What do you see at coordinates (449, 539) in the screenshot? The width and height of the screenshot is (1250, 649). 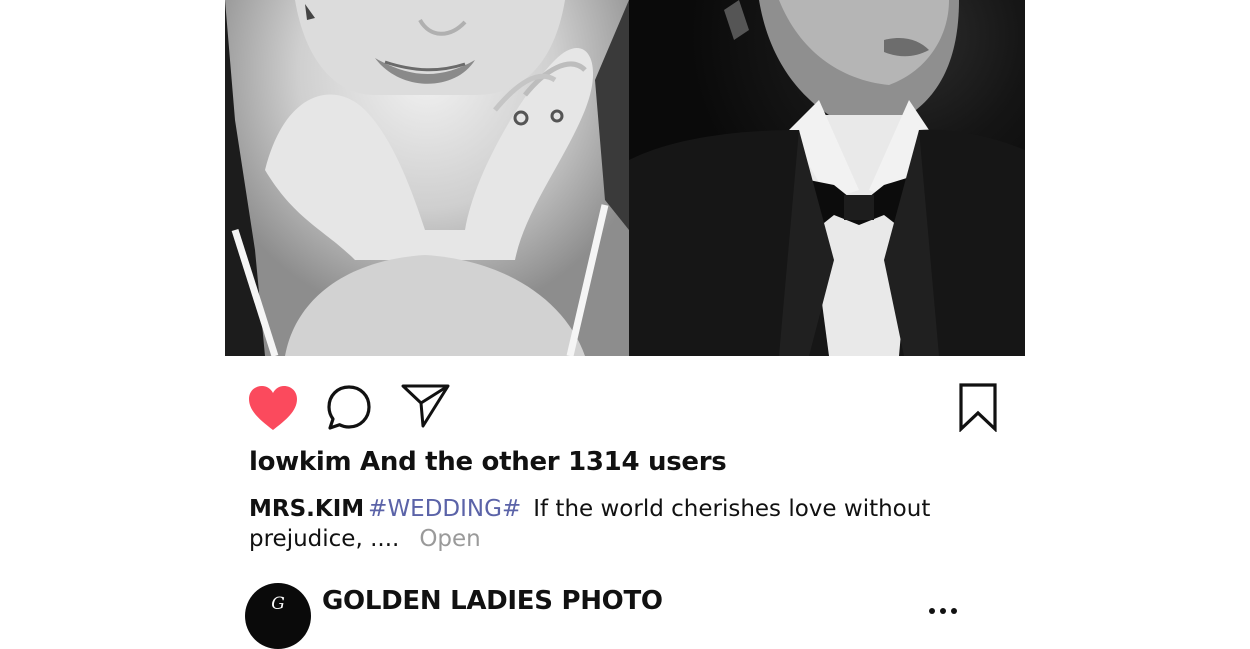 I see `caption-open-link: Open` at bounding box center [449, 539].